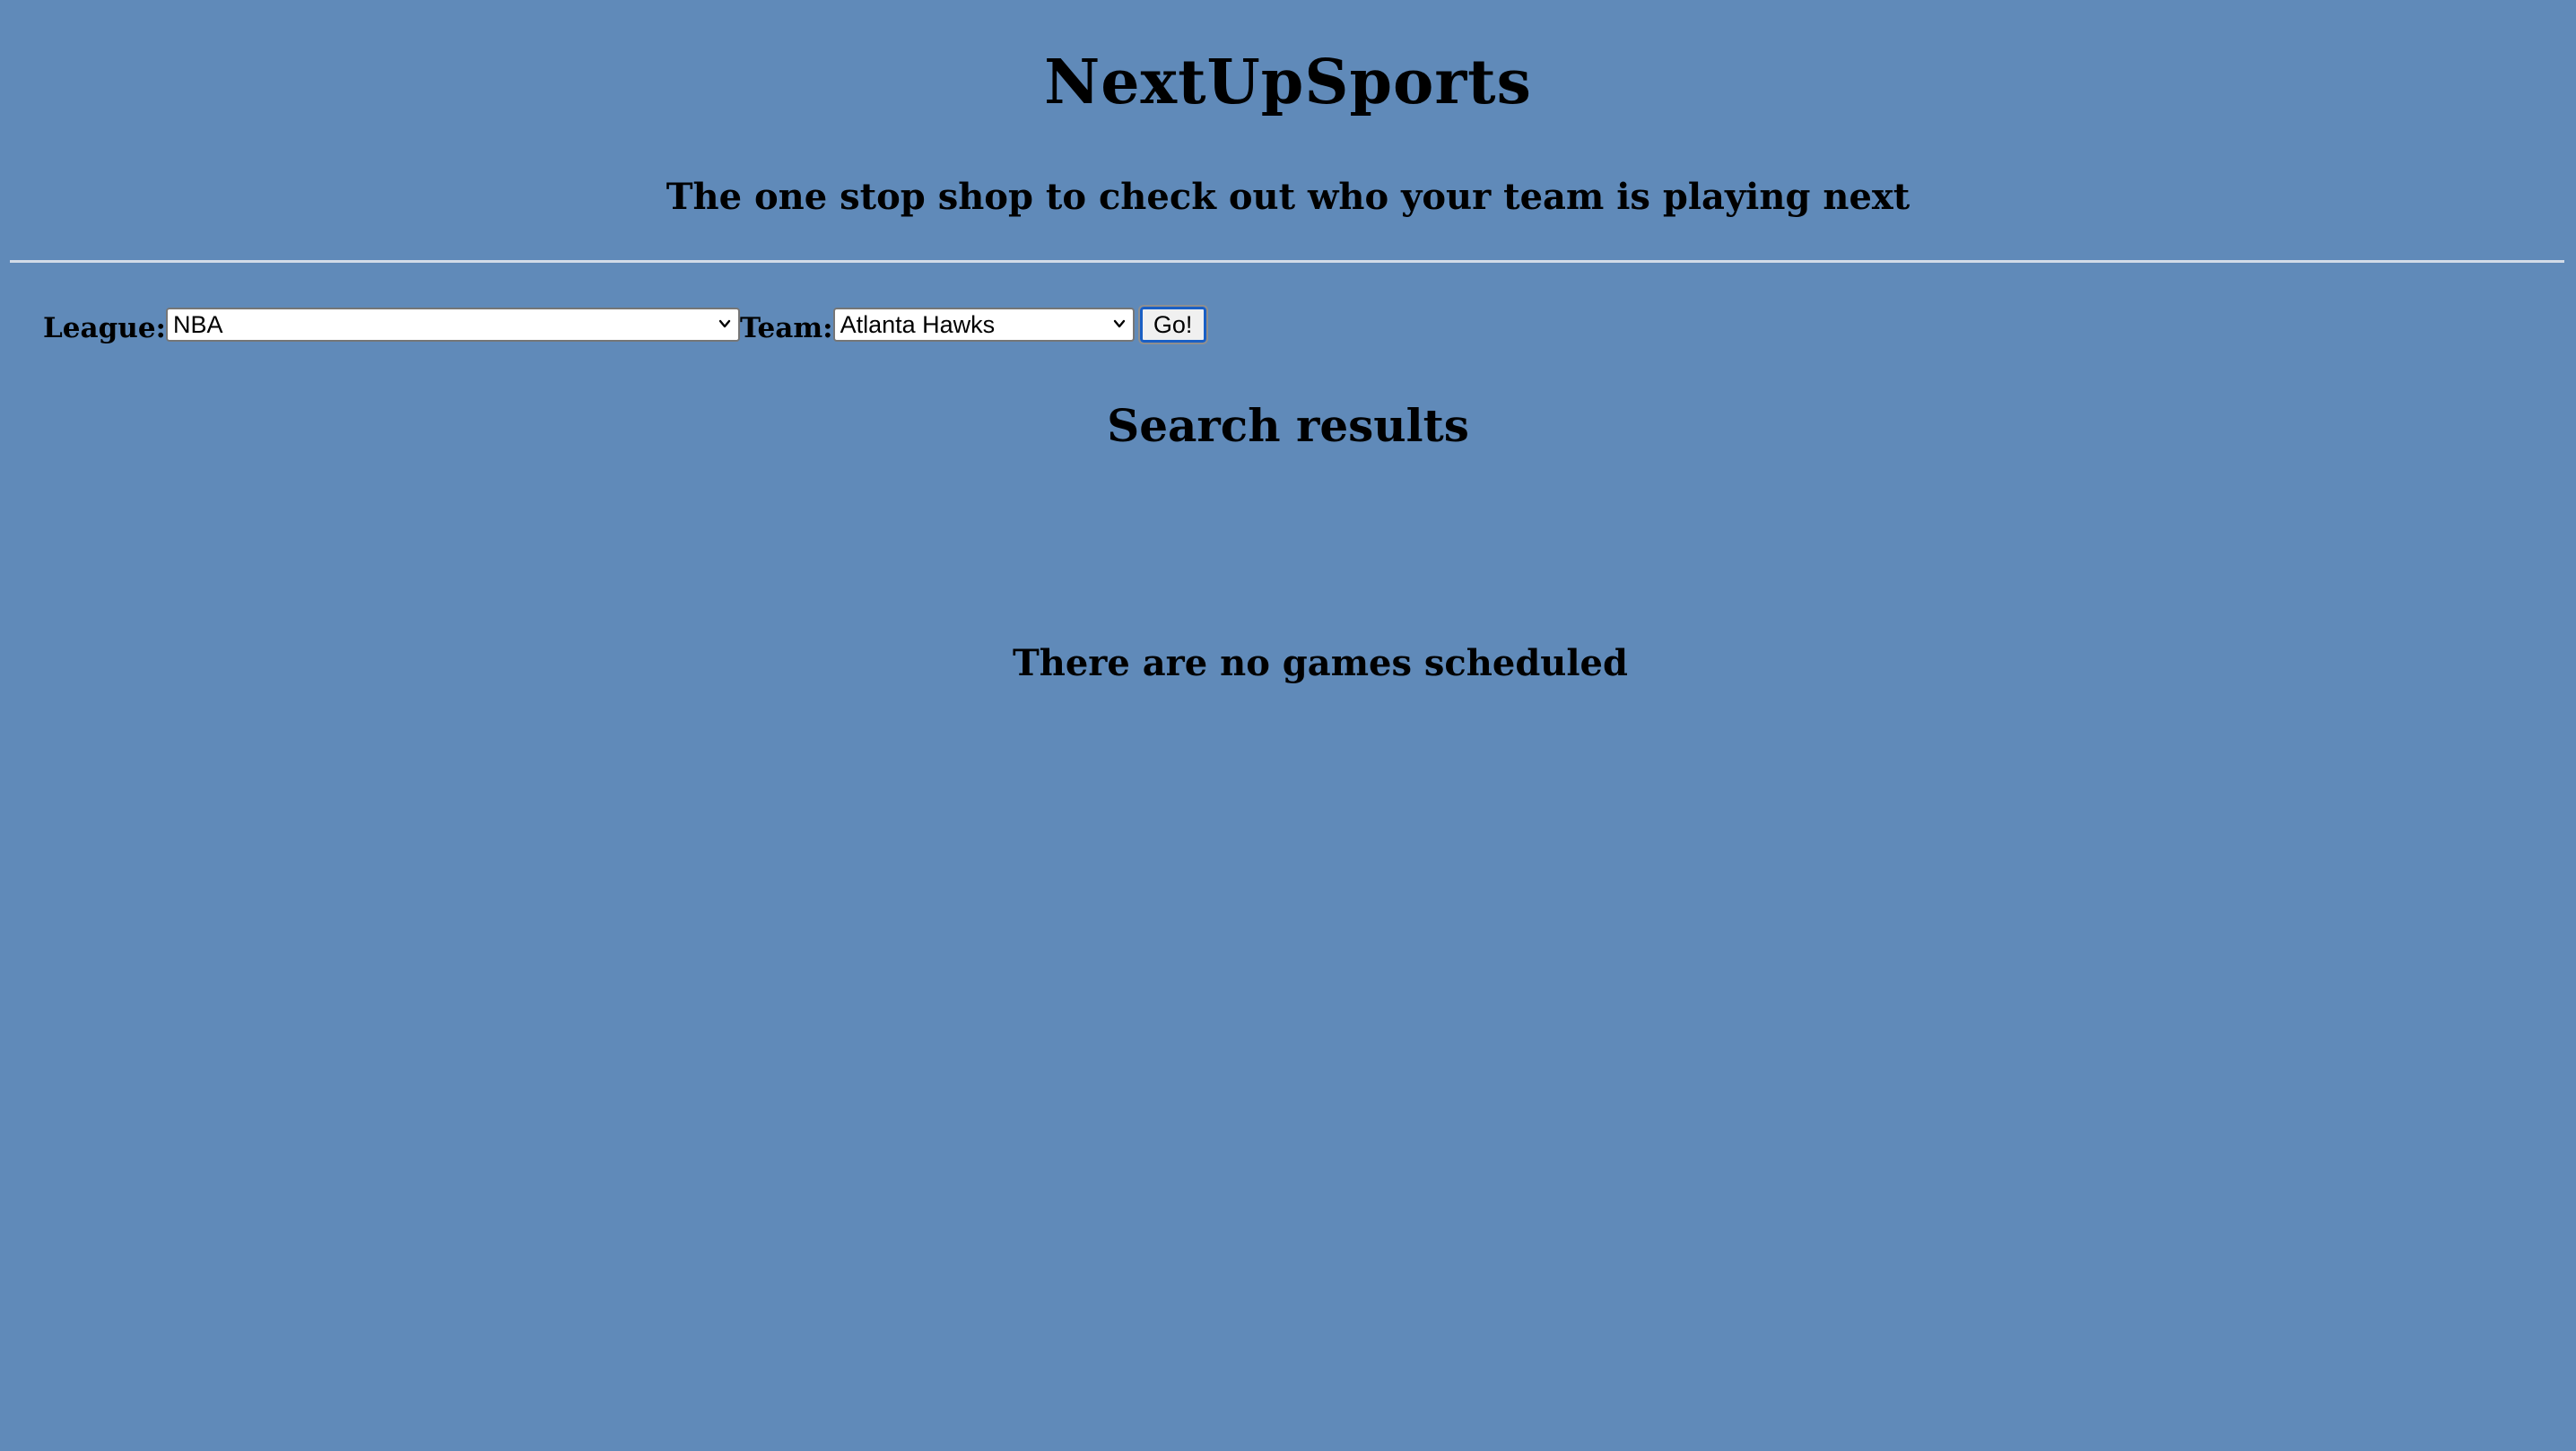 The width and height of the screenshot is (2576, 1451). I want to click on league-select-value: NBA, so click(198, 324).